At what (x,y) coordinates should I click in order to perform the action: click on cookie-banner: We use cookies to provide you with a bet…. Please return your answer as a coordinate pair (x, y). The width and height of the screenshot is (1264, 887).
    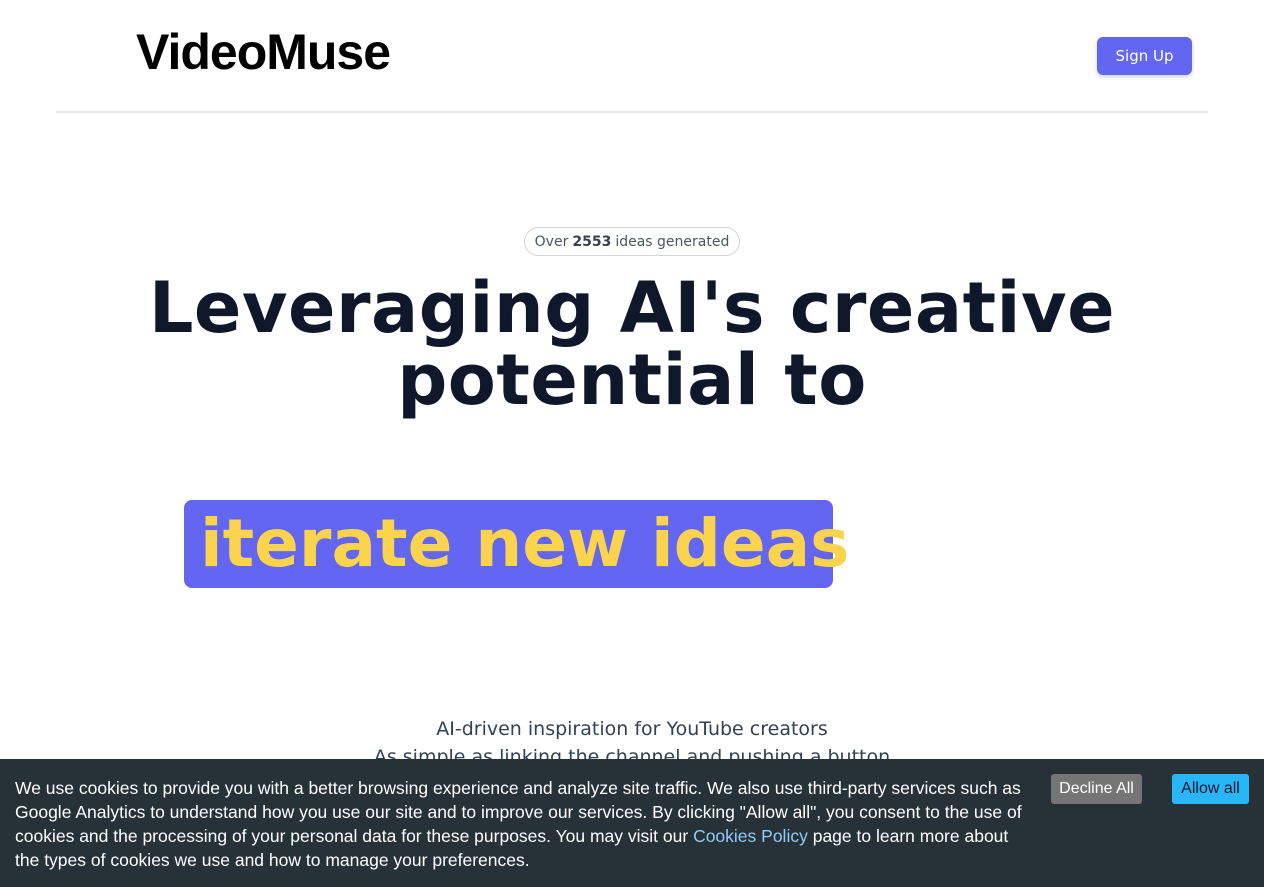
    Looking at the image, I should click on (632, 823).